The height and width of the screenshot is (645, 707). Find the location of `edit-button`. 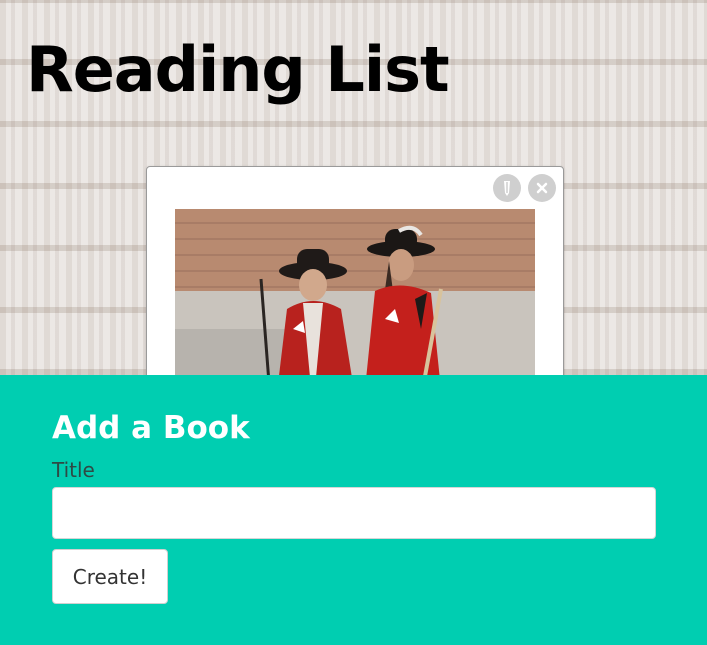

edit-button is located at coordinates (507, 188).